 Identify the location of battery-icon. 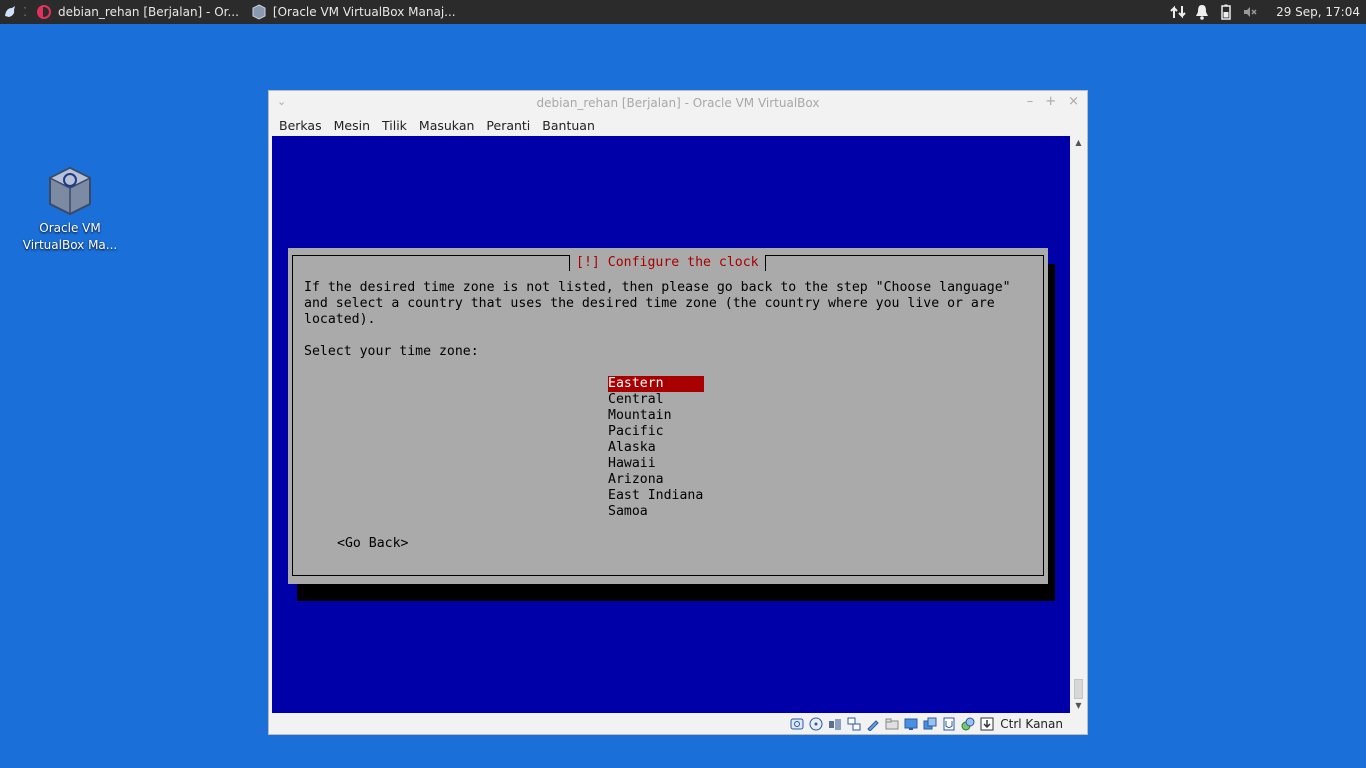
(1226, 12).